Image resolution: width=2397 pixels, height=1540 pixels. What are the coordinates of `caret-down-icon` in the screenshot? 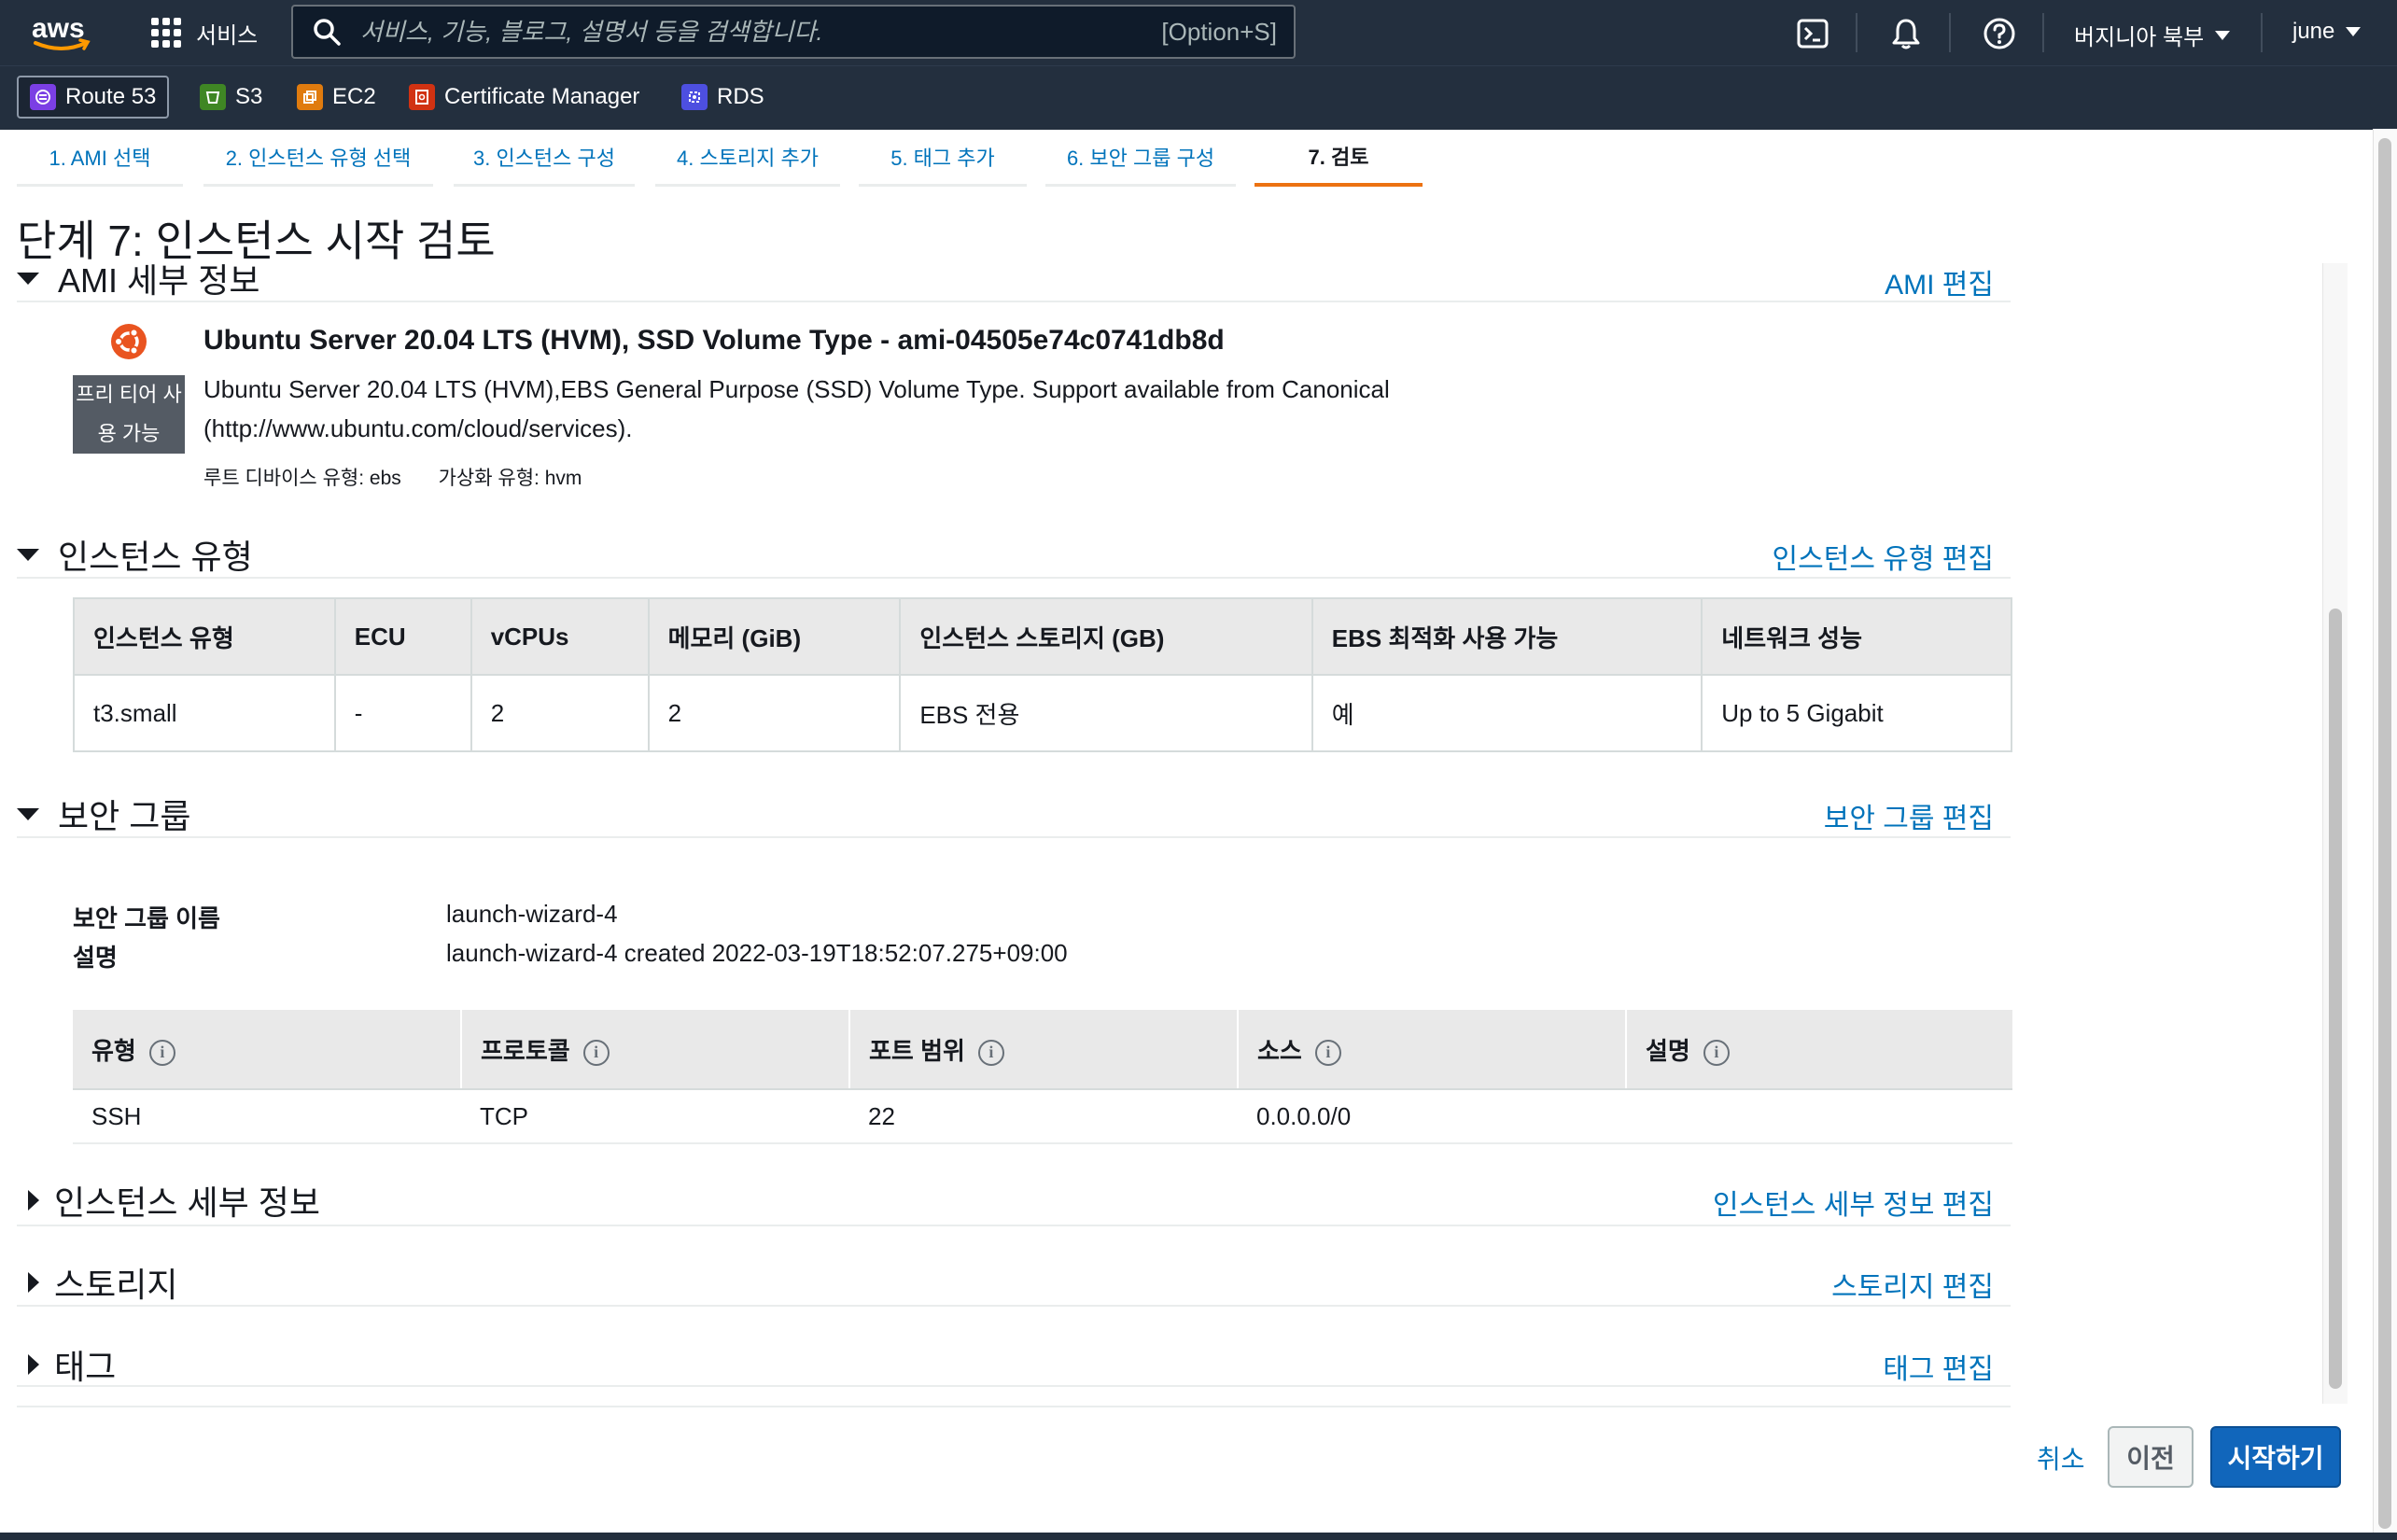 It's located at (28, 278).